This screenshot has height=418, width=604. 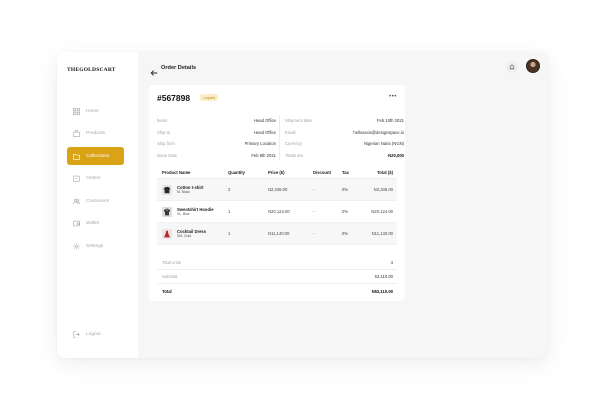 I want to click on info-value: N20,000, so click(x=396, y=155).